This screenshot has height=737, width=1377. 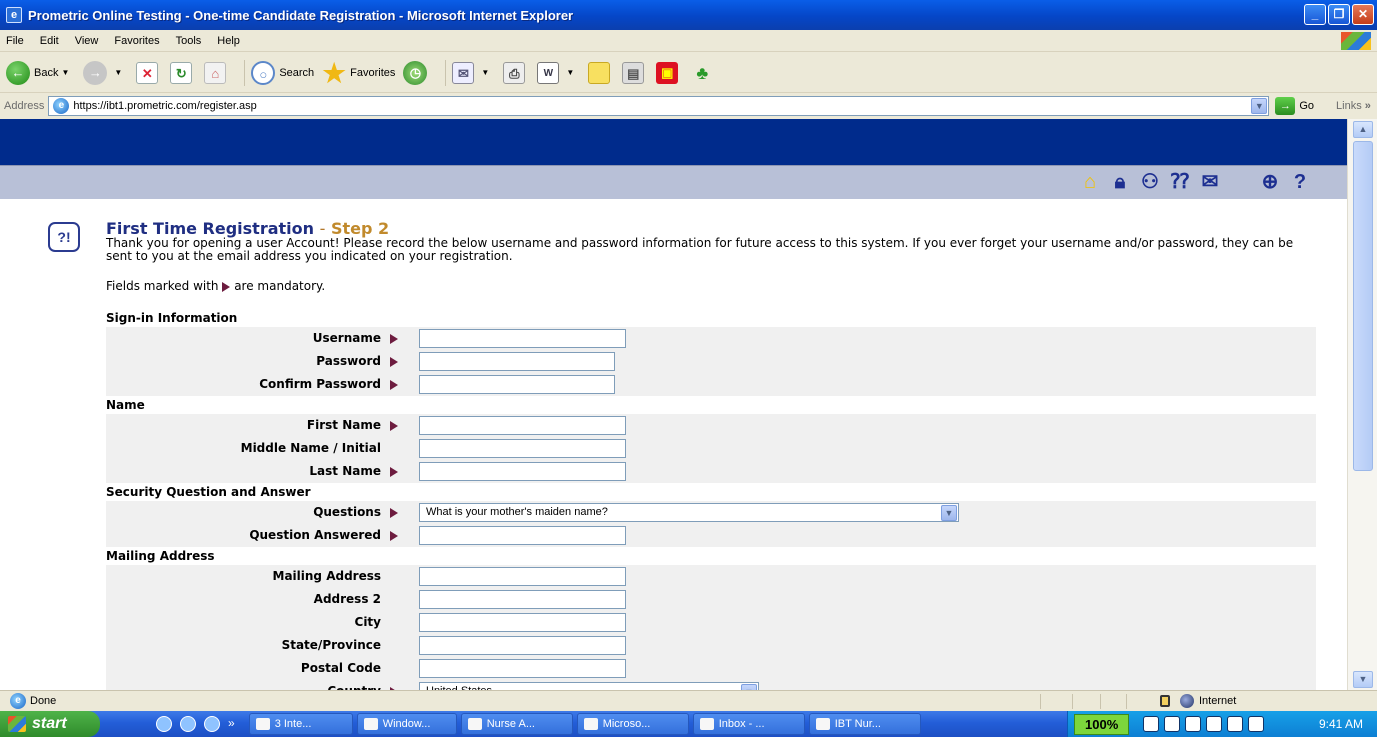 I want to click on vertical-scrollbar: ▲ ▼, so click(x=1362, y=404).